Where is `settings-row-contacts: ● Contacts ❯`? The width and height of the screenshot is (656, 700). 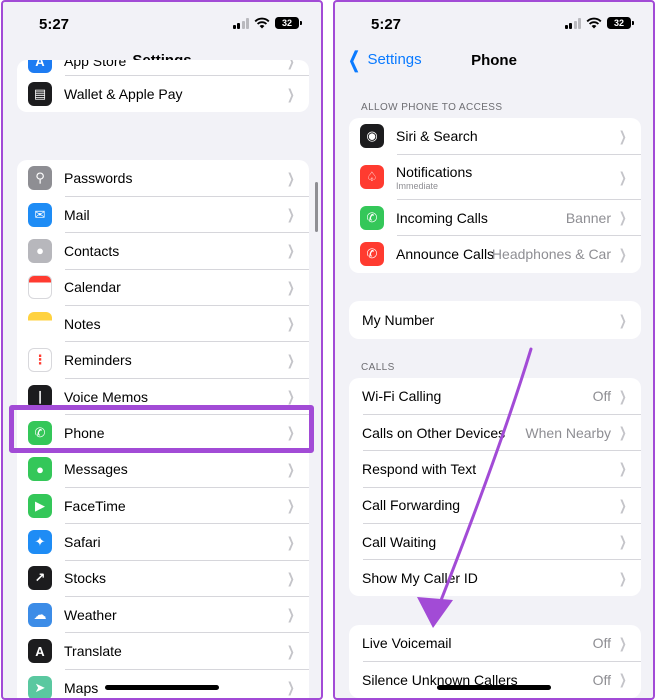
settings-row-contacts: ● Contacts ❯ is located at coordinates (163, 251).